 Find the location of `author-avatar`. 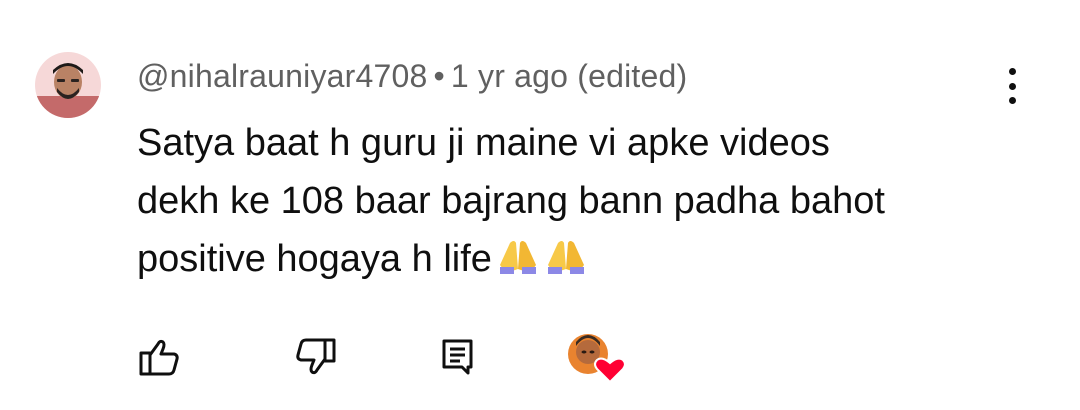

author-avatar is located at coordinates (68, 85).